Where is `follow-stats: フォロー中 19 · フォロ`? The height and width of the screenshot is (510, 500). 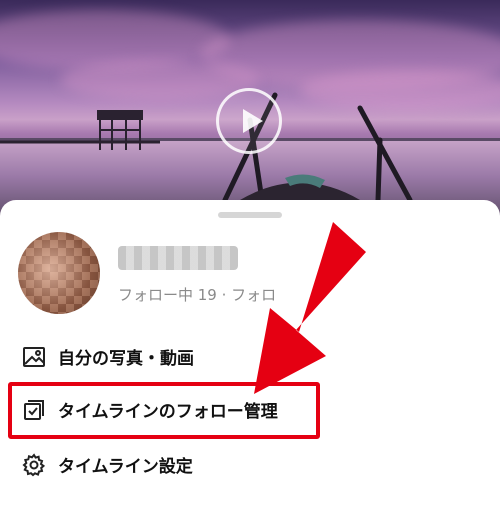
follow-stats: フォロー中 19 · フォロ is located at coordinates (197, 295).